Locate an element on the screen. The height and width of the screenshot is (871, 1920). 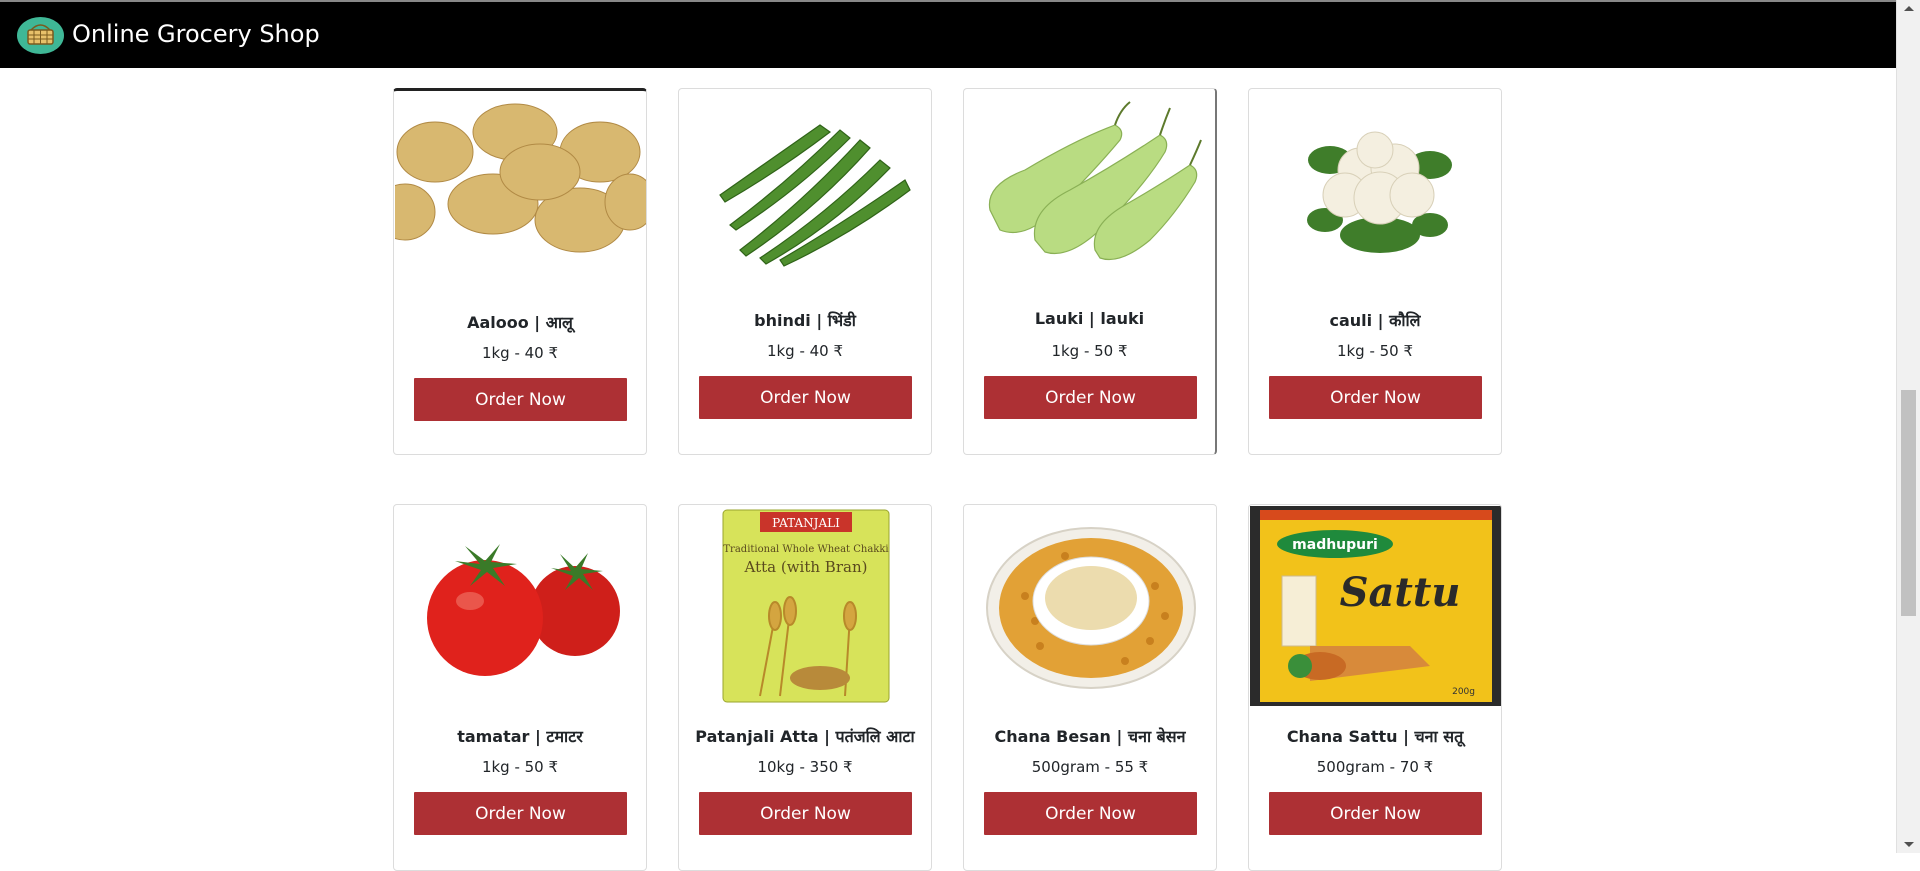
product-title: tamatar | टमाटर is located at coordinates (520, 736).